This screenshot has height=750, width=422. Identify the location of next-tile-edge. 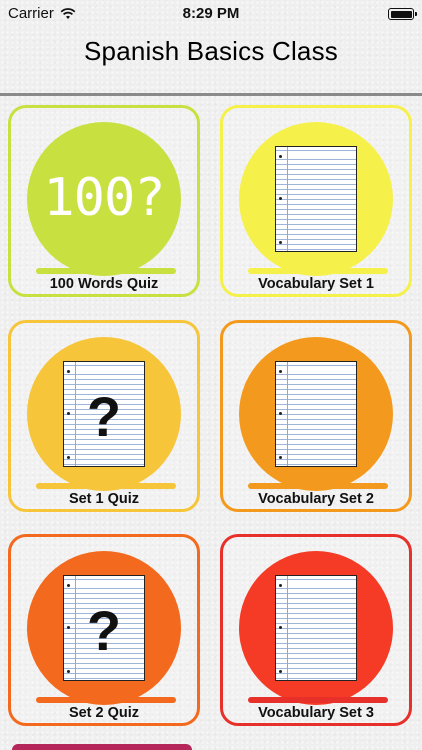
(102, 747).